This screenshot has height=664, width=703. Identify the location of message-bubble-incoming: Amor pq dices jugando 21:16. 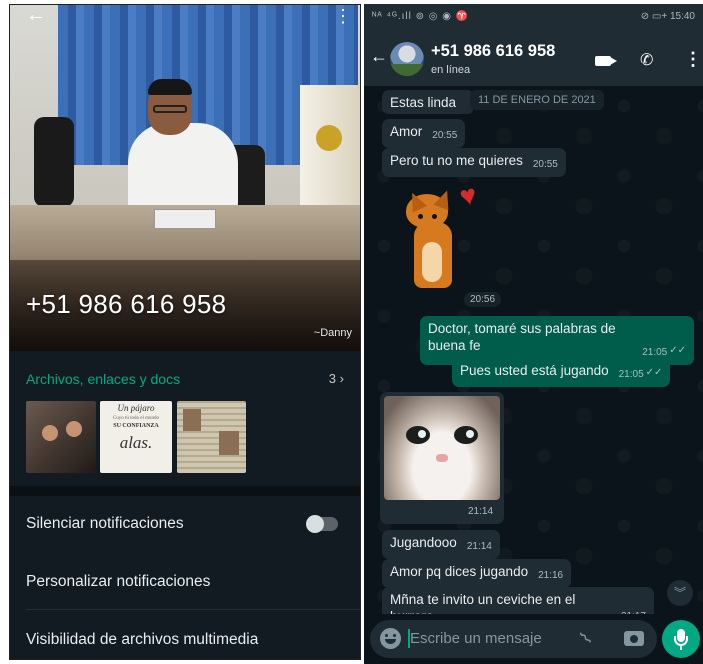
(477, 573).